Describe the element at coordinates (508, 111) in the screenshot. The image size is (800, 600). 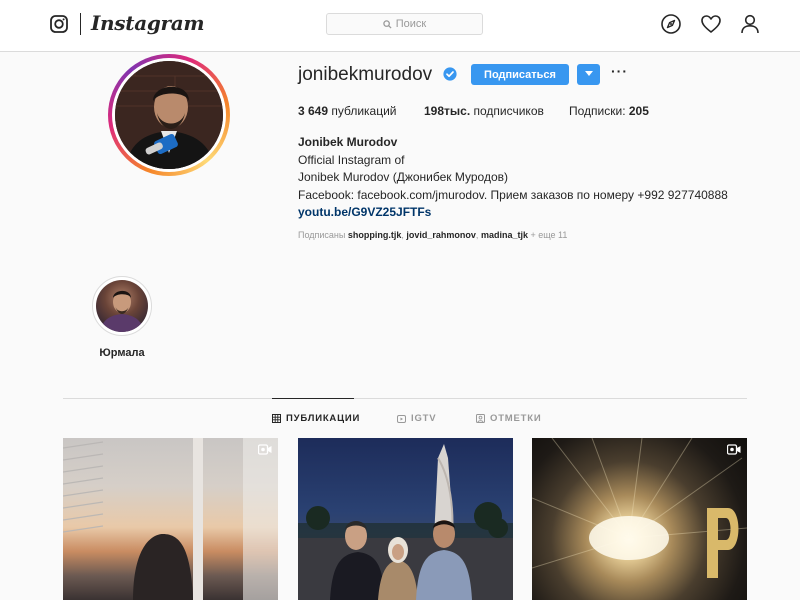
I see `followers-count-label: подписчиков` at that location.